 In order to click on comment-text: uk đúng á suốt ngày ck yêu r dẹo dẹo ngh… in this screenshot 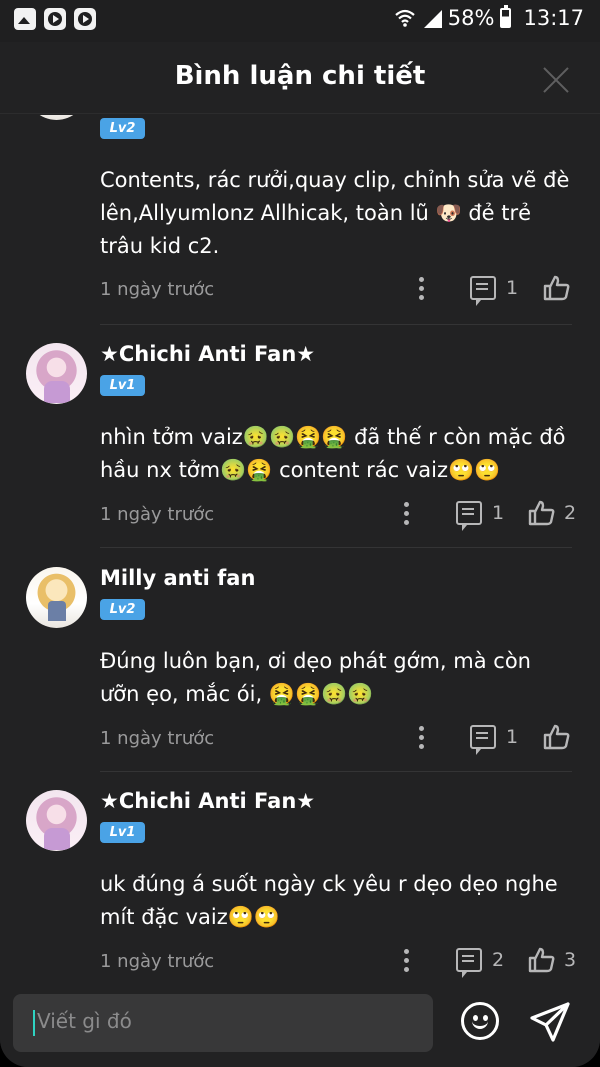, I will do `click(329, 900)`.